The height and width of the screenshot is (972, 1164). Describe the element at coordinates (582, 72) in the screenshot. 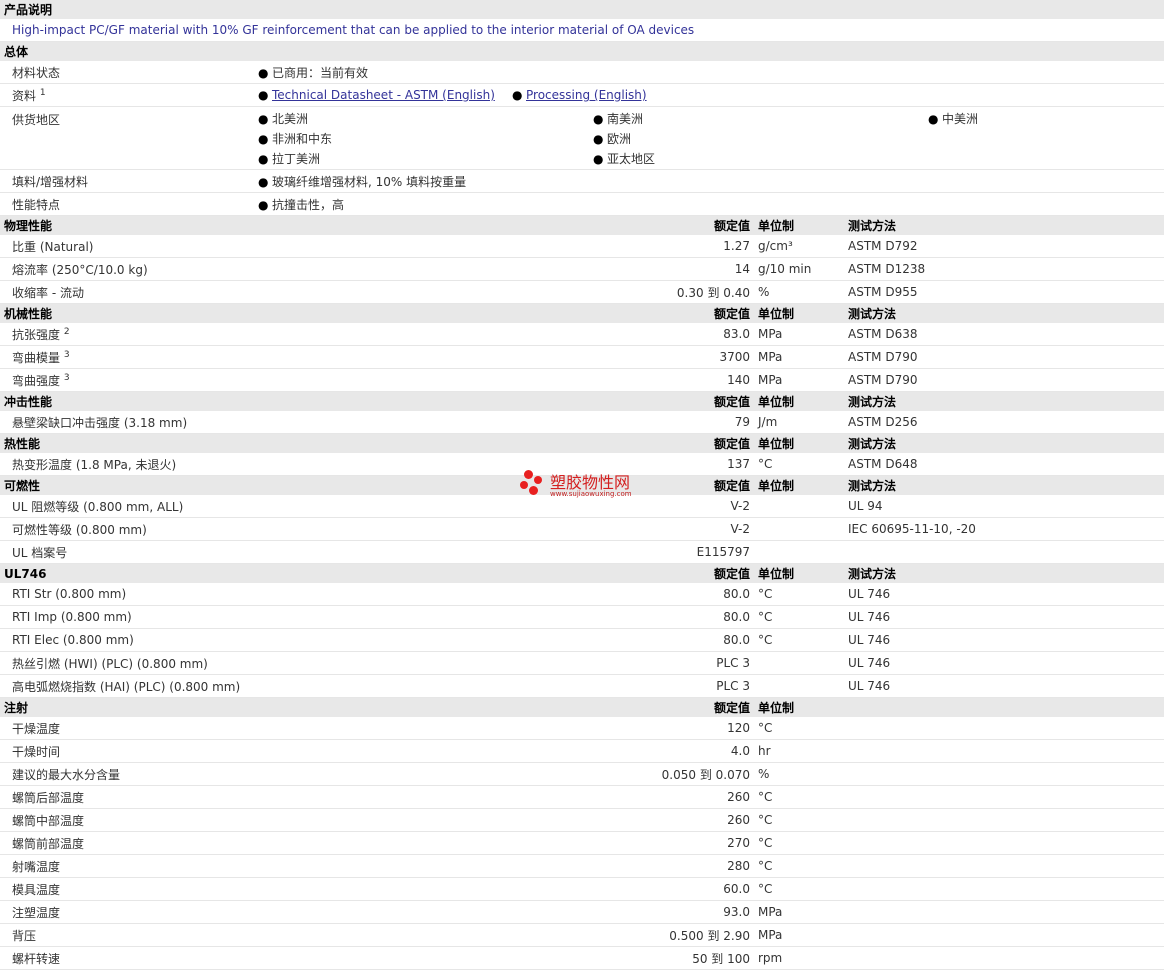

I see `status-row: 材料状态 ● 已商用：当前有效` at that location.